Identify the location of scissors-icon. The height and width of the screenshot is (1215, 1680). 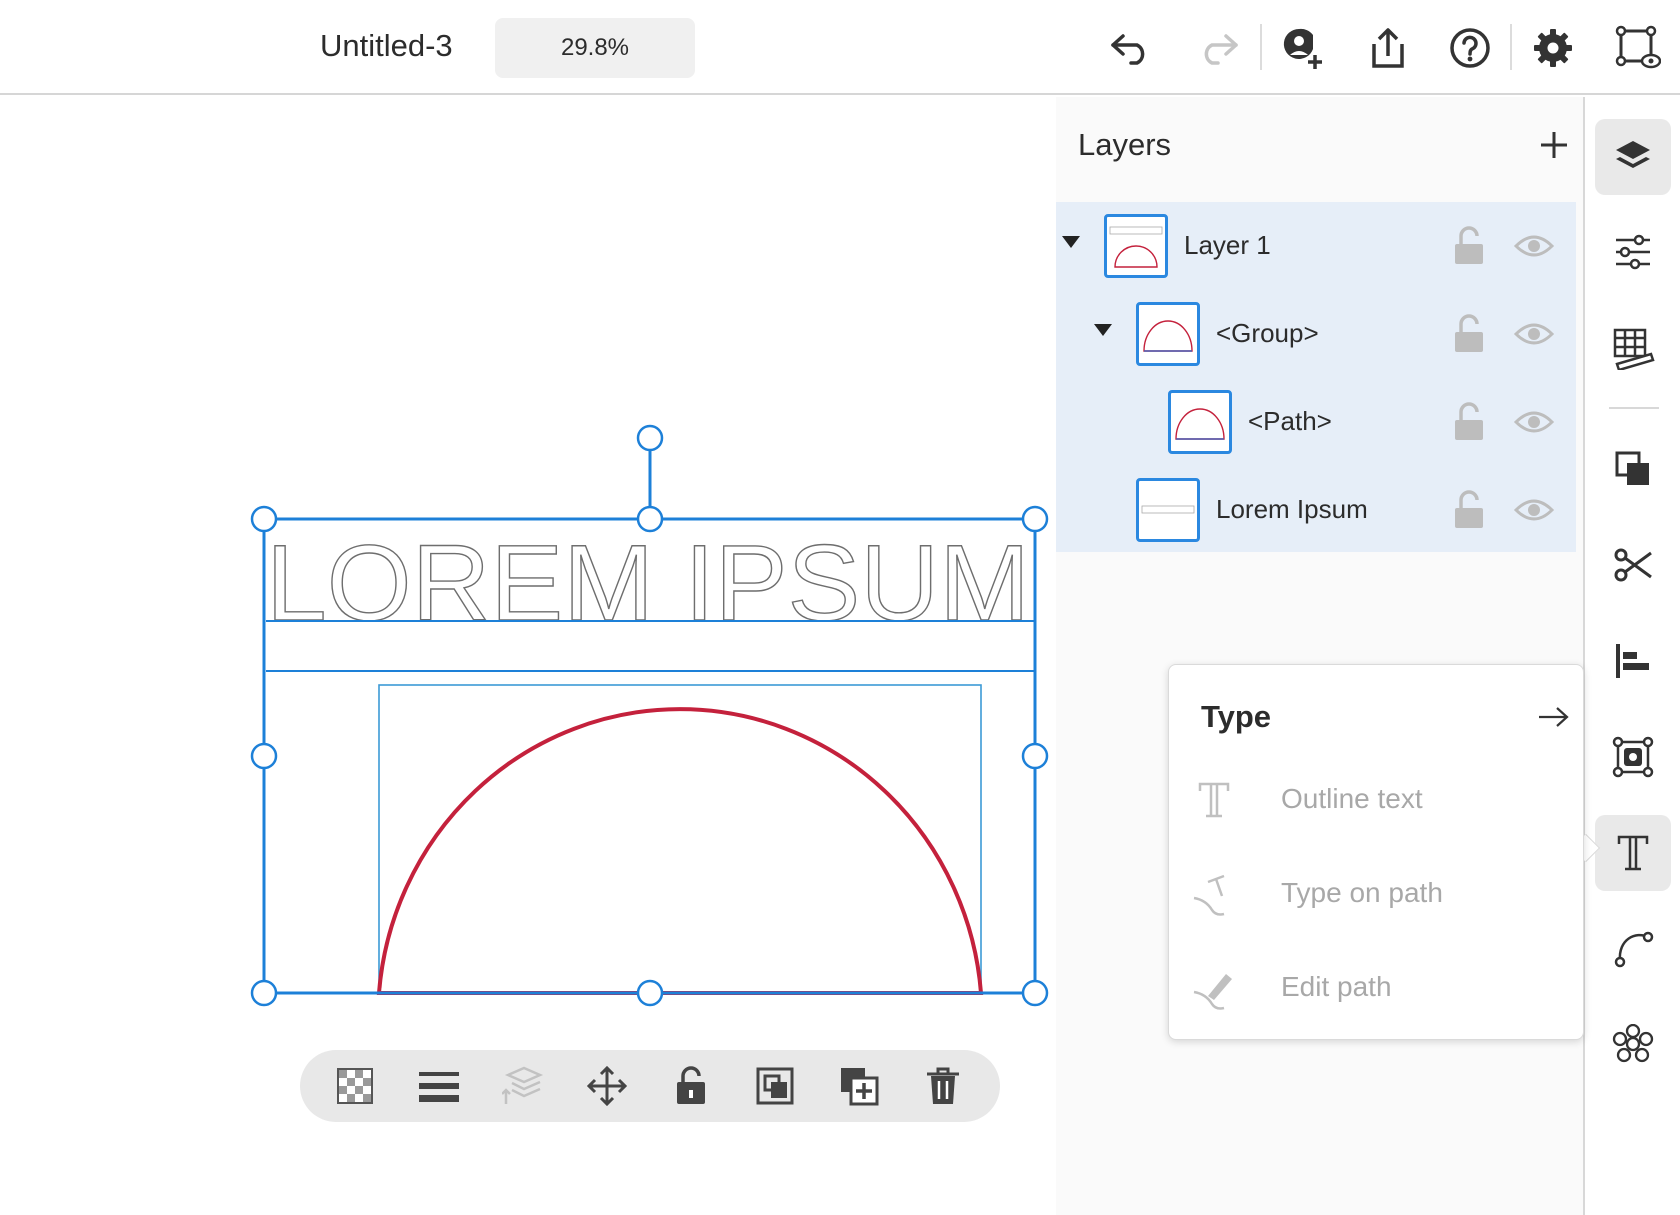
(1633, 565).